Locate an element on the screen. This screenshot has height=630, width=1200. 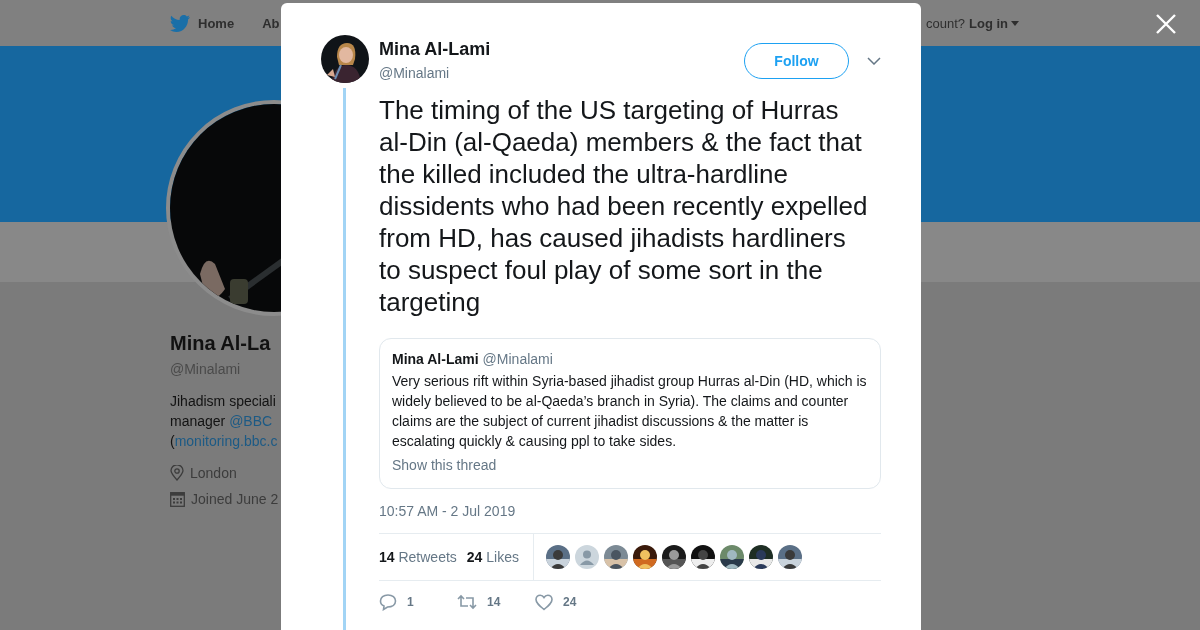
reply-icon is located at coordinates (388, 602).